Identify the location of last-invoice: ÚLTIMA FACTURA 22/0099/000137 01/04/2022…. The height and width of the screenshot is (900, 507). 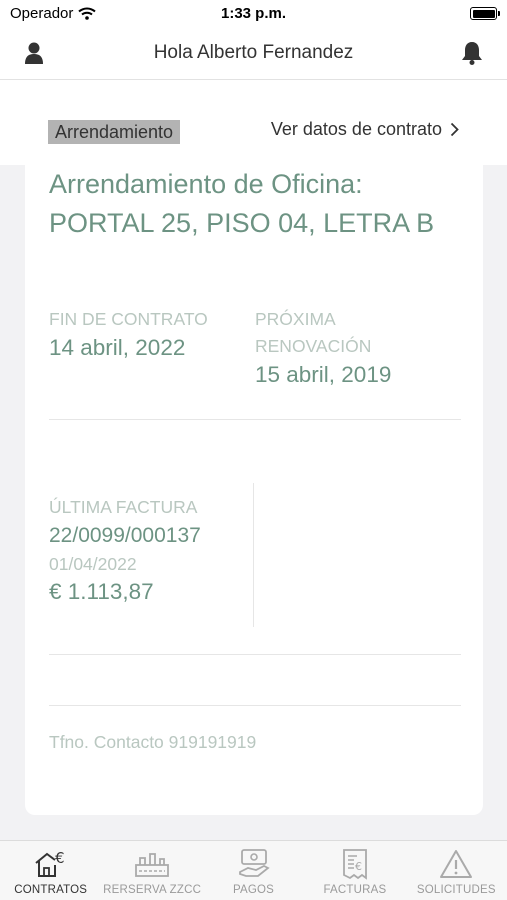
(125, 550).